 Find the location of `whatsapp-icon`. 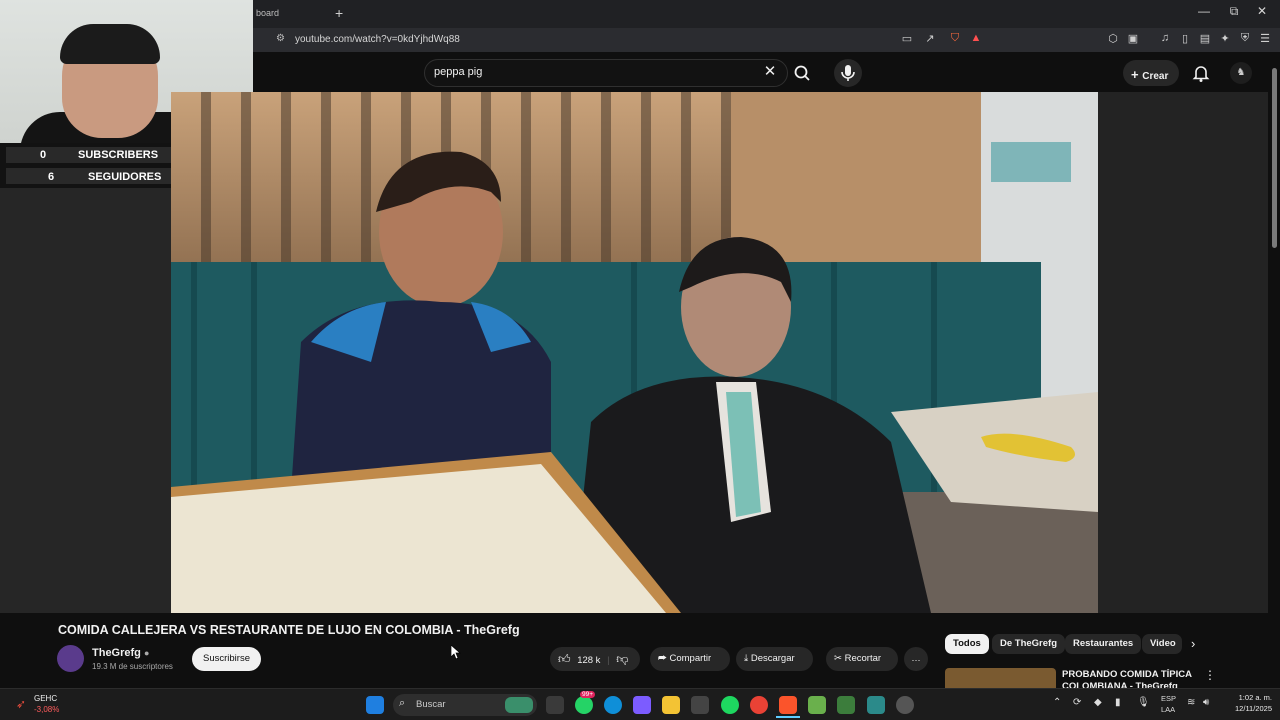

whatsapp-icon is located at coordinates (584, 705).